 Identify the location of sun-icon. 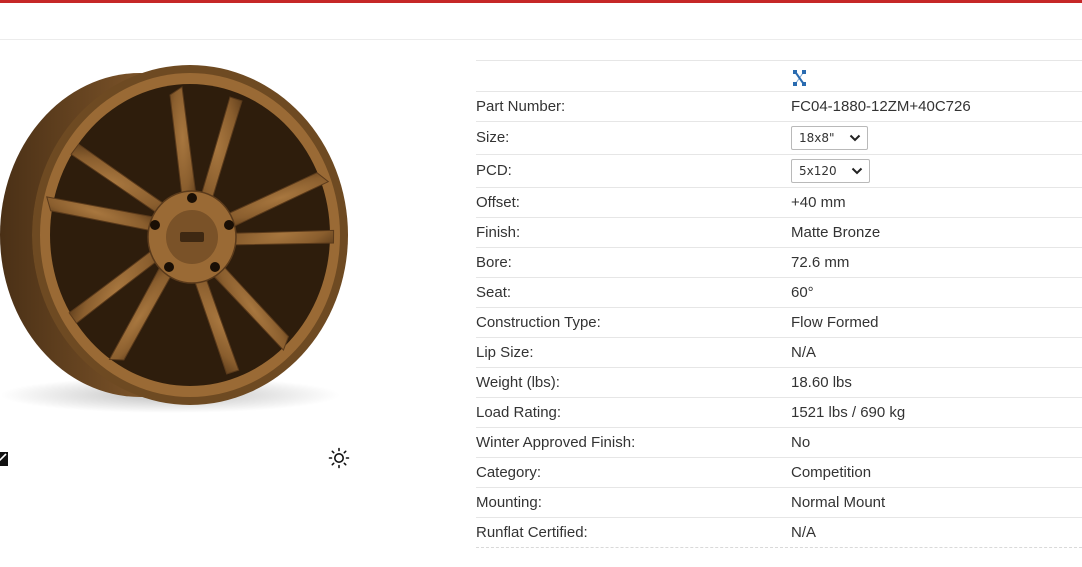
(339, 458).